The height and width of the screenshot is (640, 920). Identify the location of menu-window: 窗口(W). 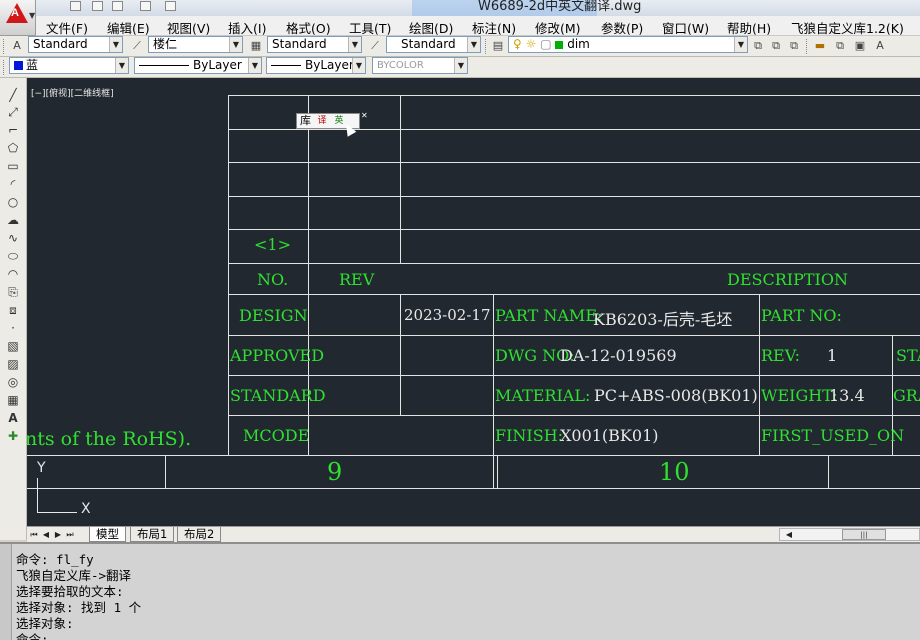
(685, 27).